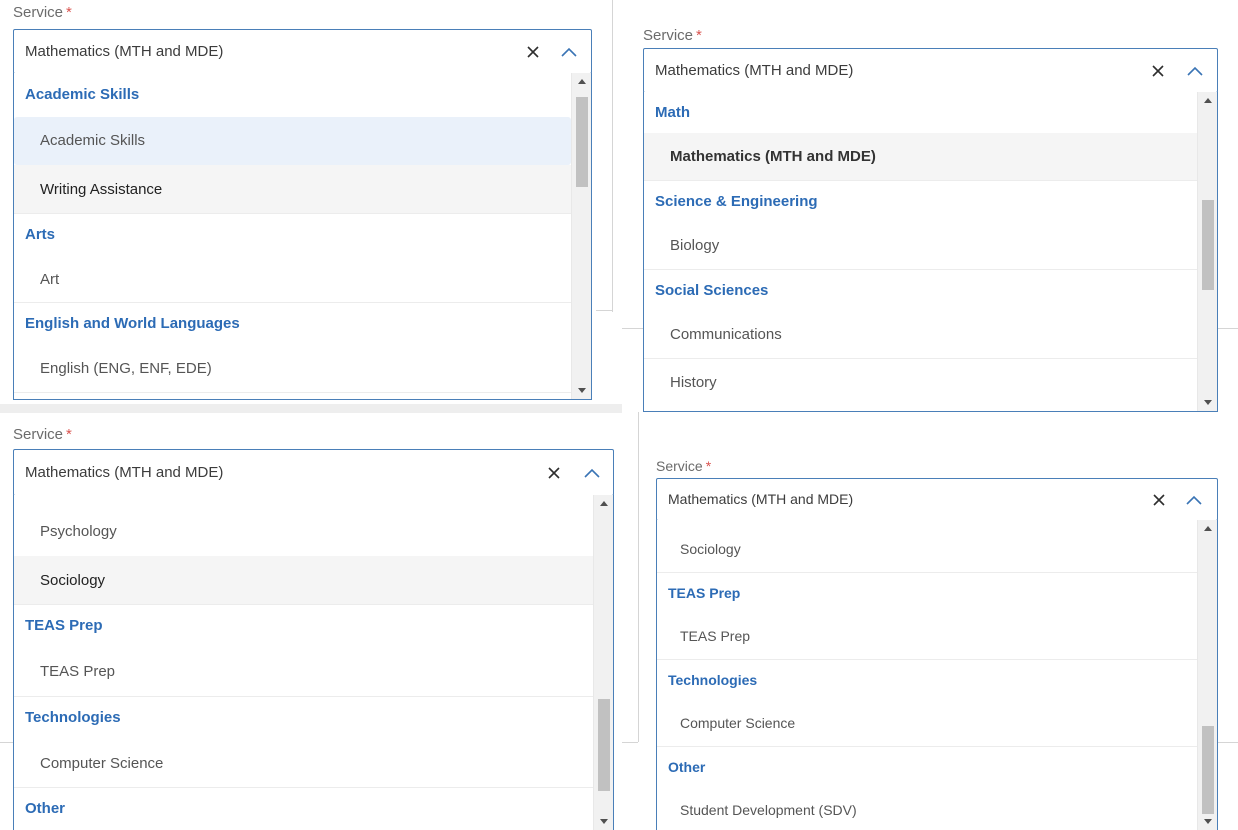 This screenshot has height=830, width=1238. I want to click on option-item: Mathematics (MTH and MDE), so click(920, 157).